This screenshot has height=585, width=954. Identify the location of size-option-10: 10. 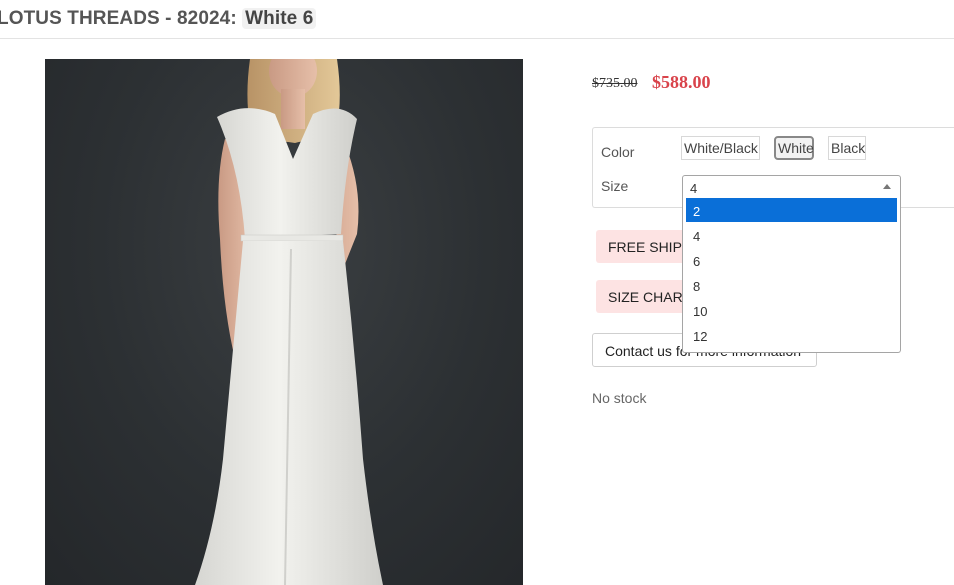
(791, 310).